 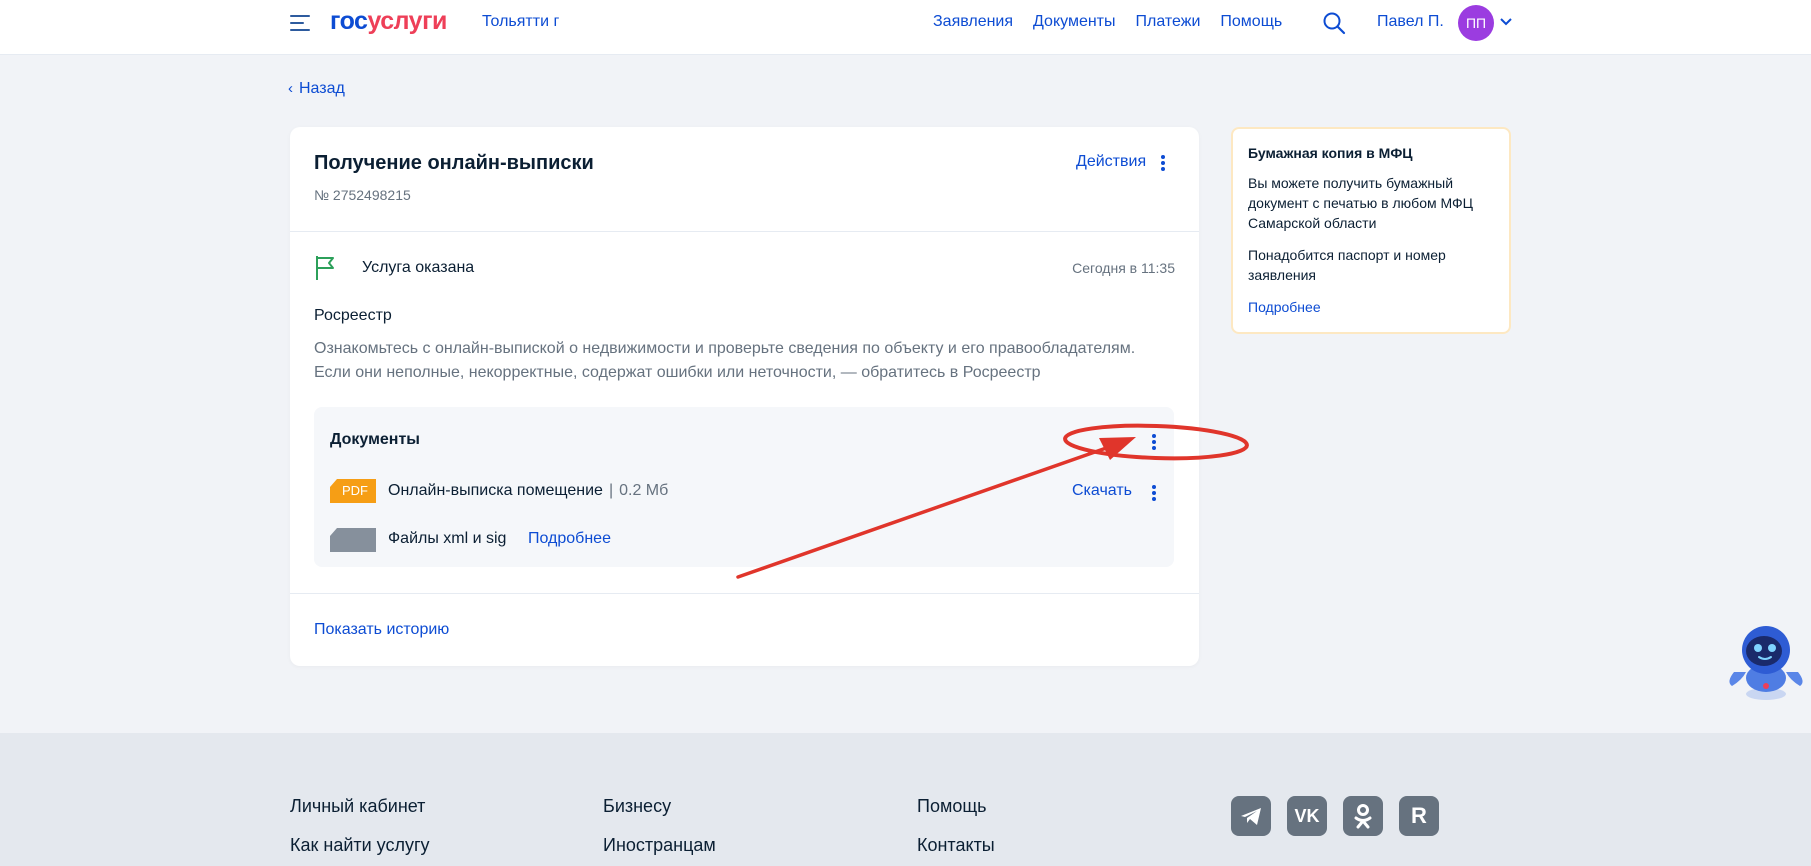 What do you see at coordinates (1251, 21) in the screenshot?
I see `nav-help: Помощь` at bounding box center [1251, 21].